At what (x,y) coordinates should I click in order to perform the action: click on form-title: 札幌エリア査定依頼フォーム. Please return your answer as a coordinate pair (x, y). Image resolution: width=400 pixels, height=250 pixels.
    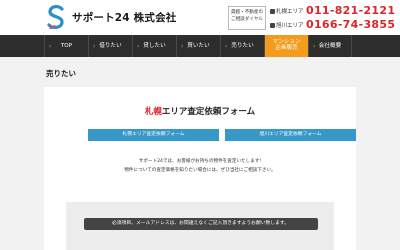
    Looking at the image, I should click on (200, 111).